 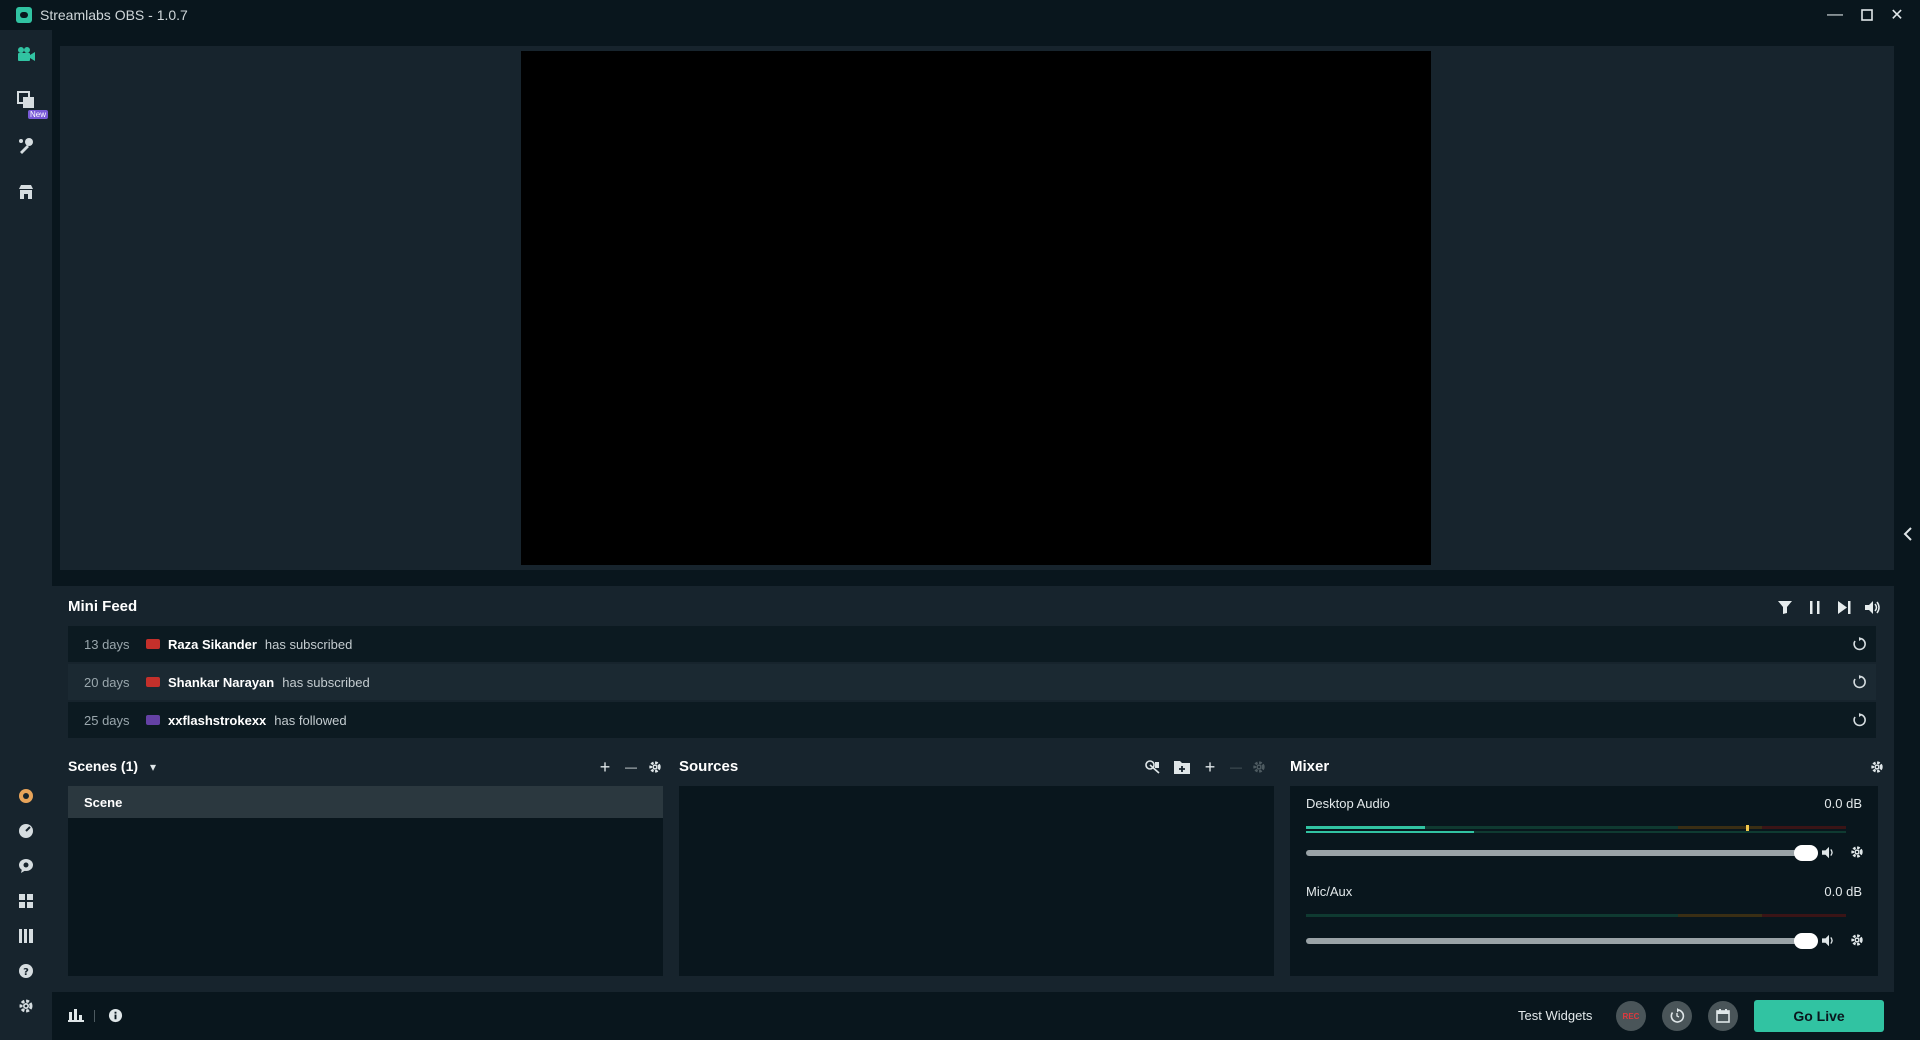 I want to click on app-store-icon, so click(x=26, y=192).